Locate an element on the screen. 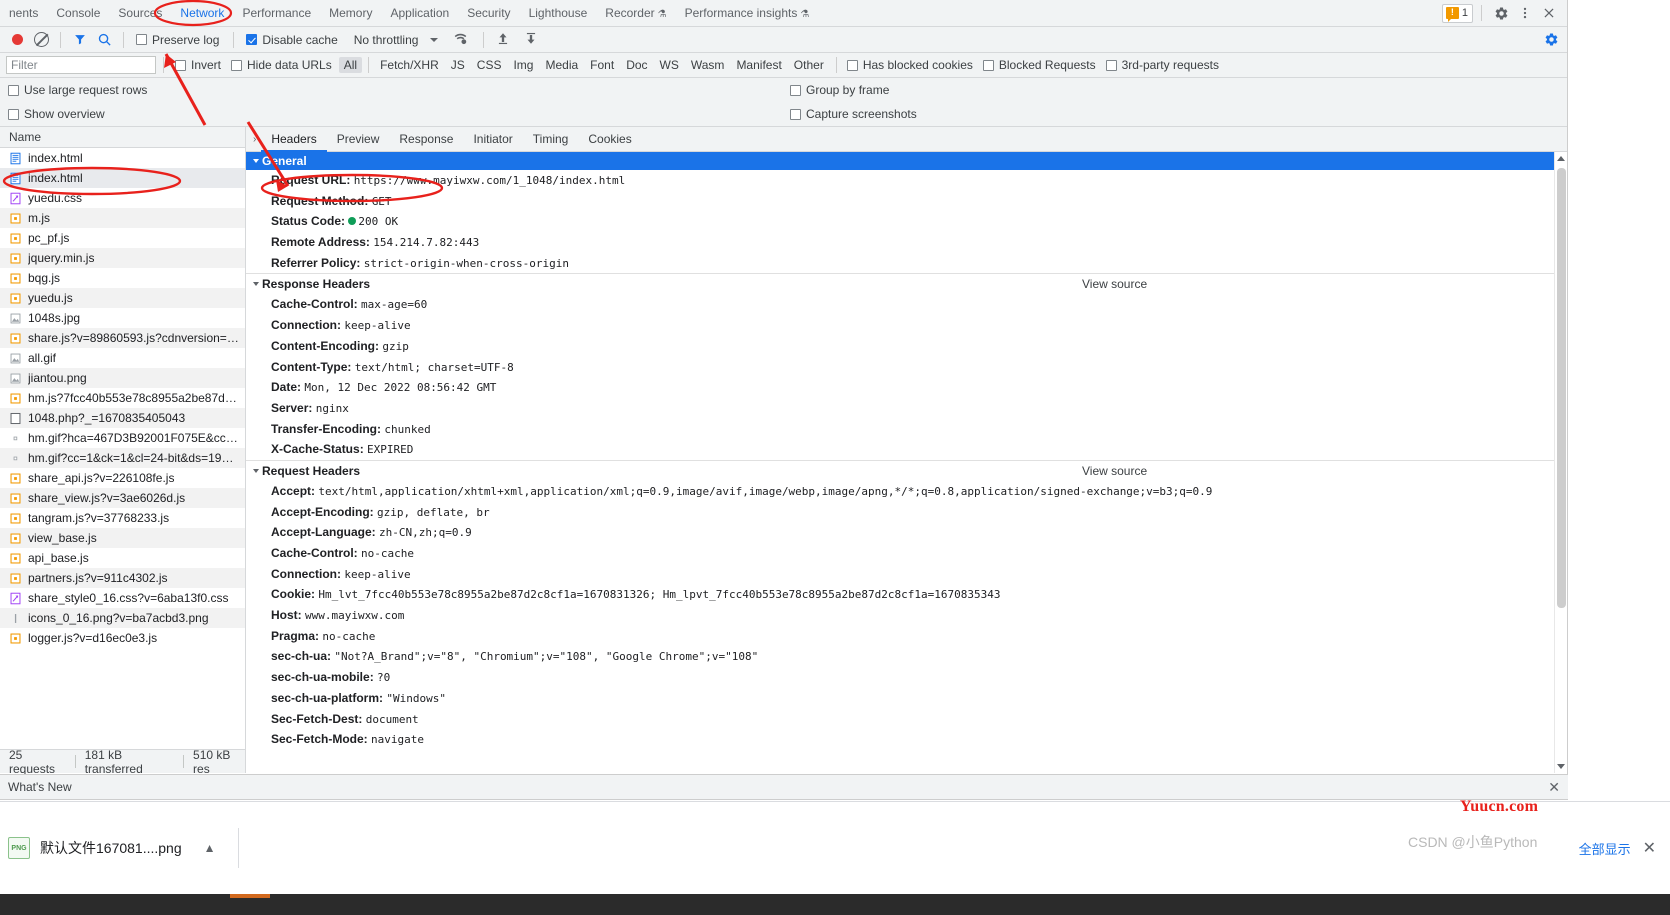 The image size is (1670, 915). filter-type-doc: Doc is located at coordinates (636, 65).